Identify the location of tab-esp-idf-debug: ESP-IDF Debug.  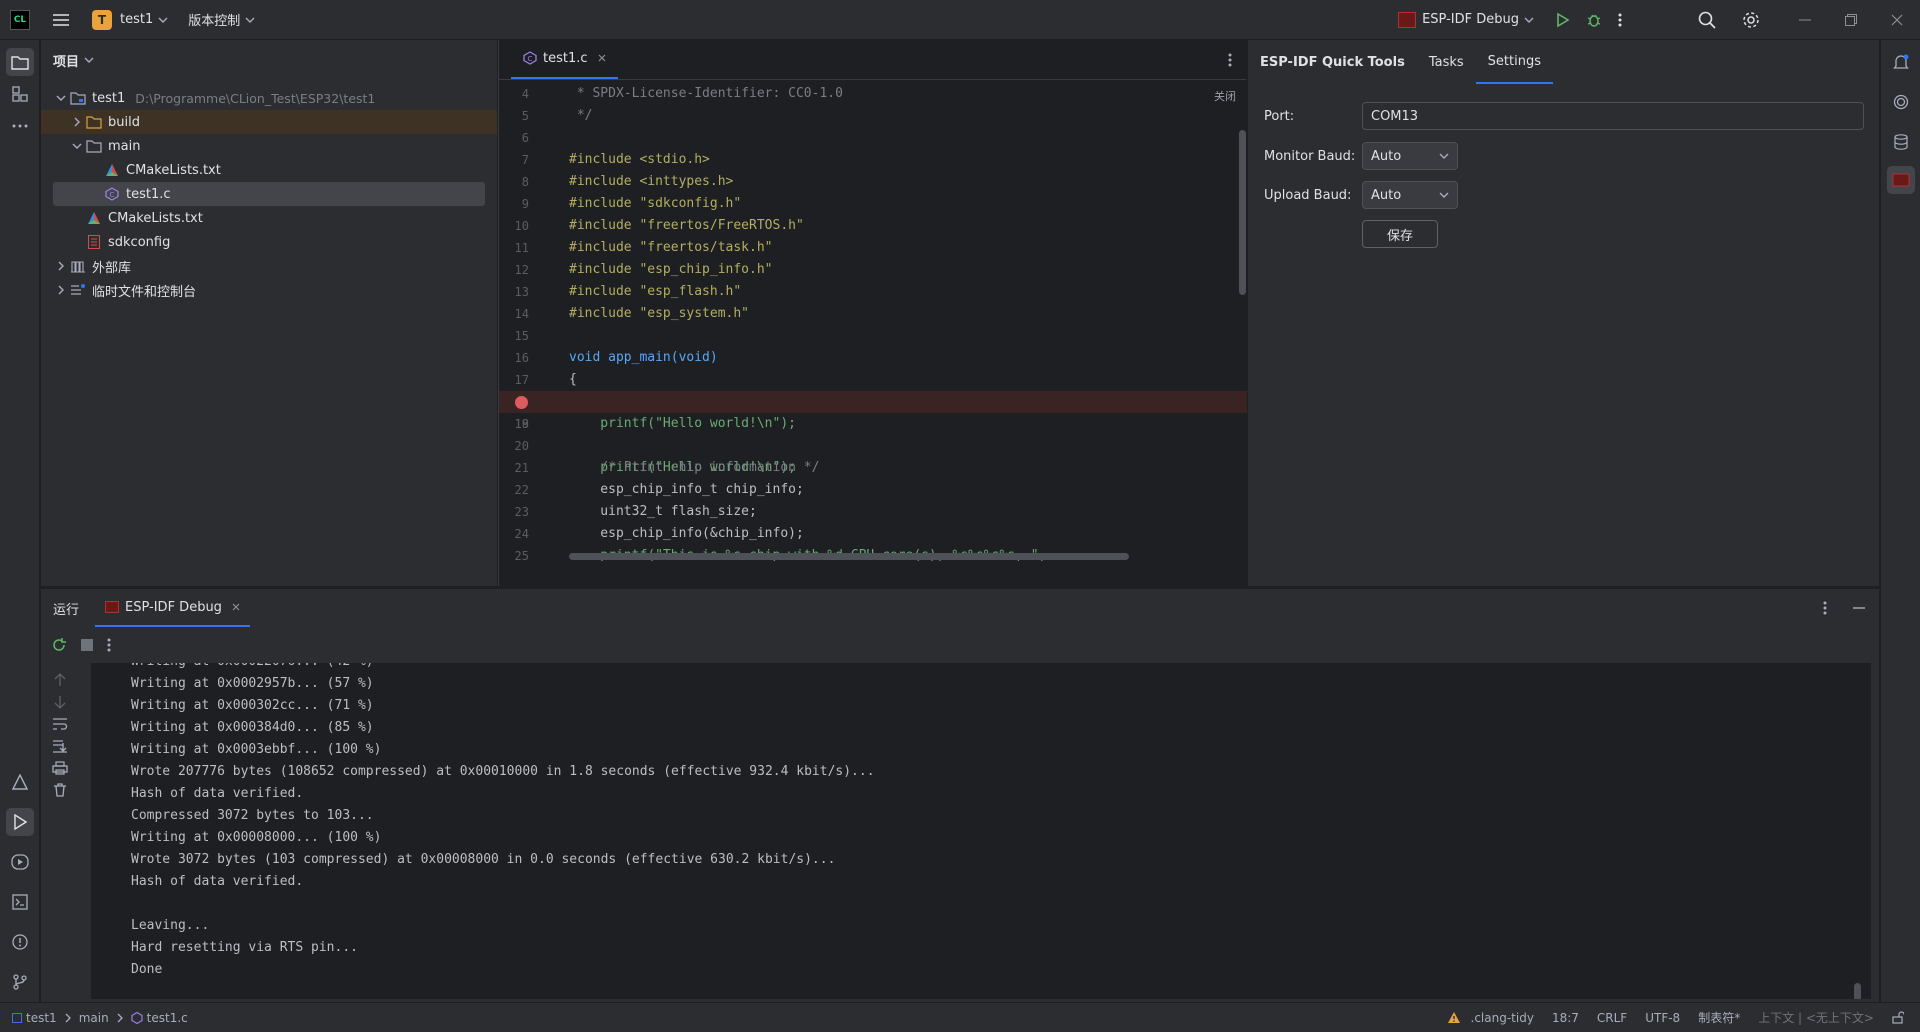
(172, 608).